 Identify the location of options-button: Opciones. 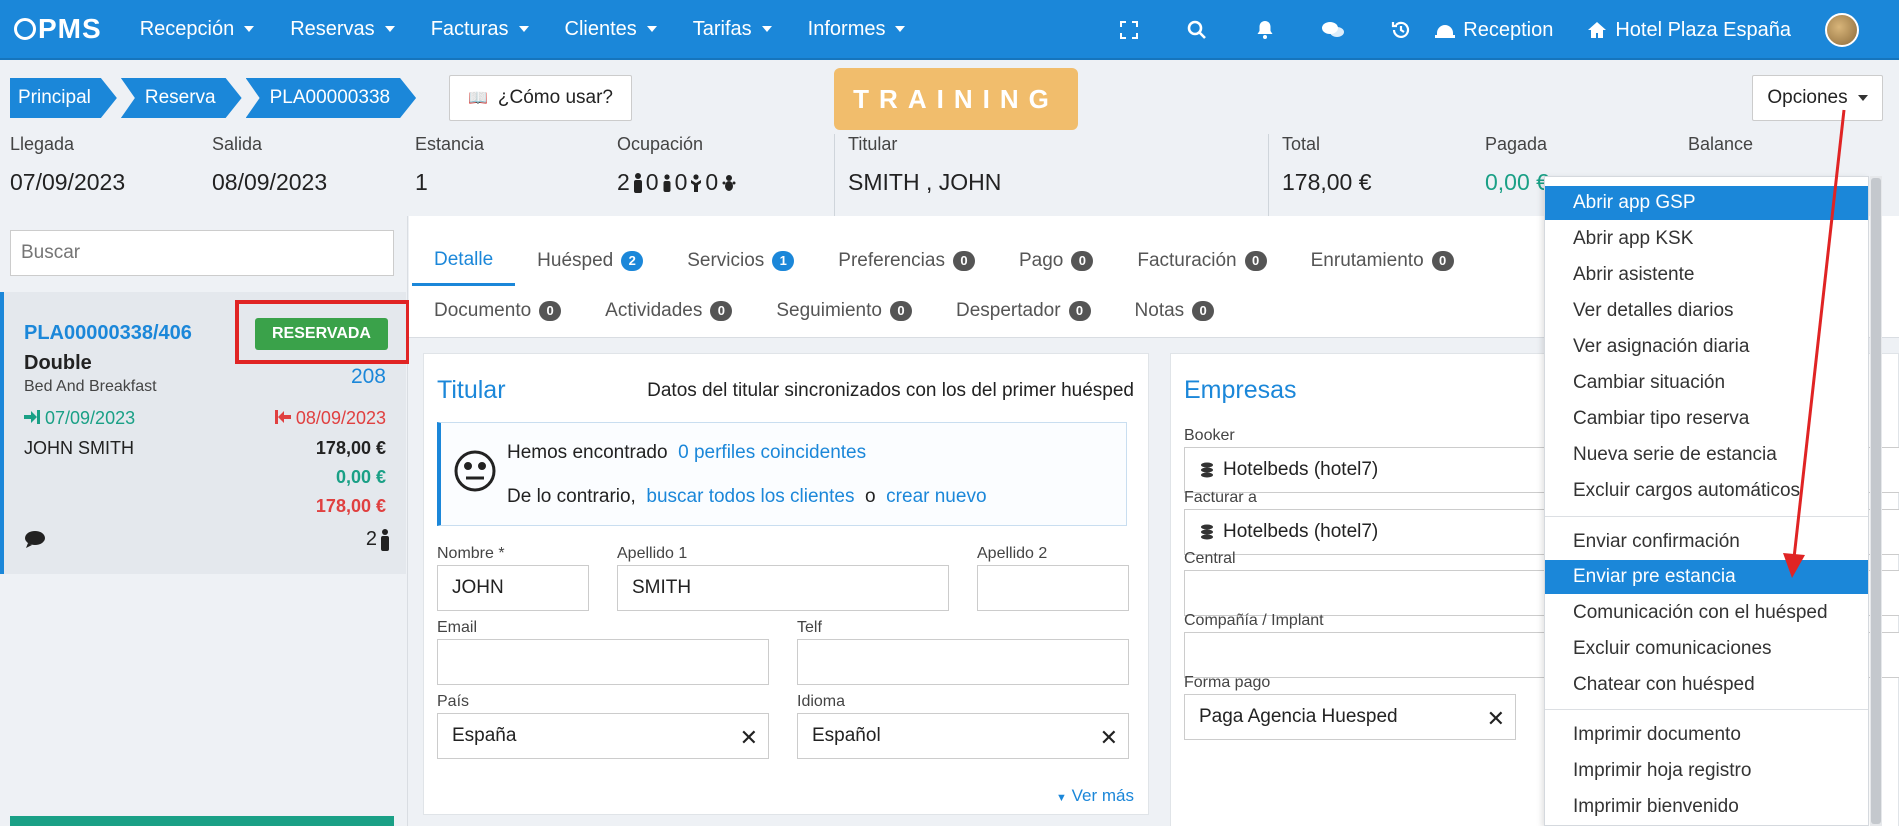
(1817, 98).